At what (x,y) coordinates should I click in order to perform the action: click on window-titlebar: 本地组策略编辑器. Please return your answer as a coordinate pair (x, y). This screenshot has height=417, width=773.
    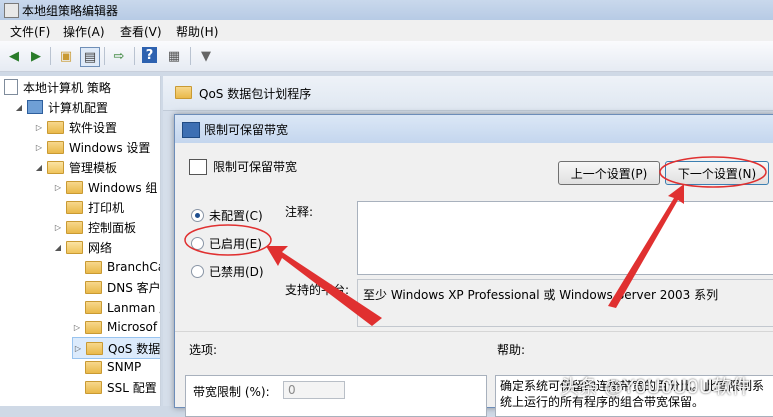
    Looking at the image, I should click on (386, 10).